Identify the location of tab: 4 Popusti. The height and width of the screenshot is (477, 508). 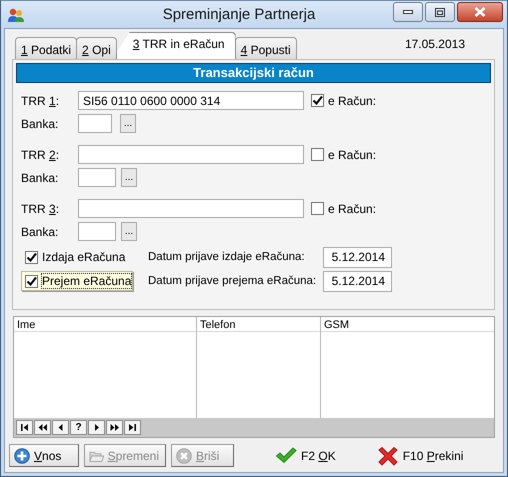
(265, 48).